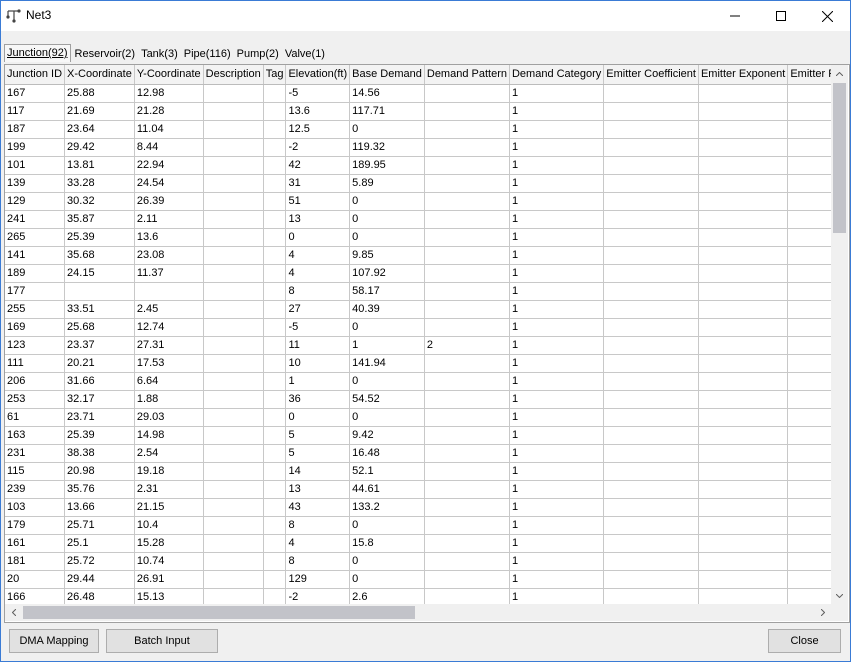 The height and width of the screenshot is (662, 851). What do you see at coordinates (169, 273) in the screenshot?
I see `table-cell: 11.37` at bounding box center [169, 273].